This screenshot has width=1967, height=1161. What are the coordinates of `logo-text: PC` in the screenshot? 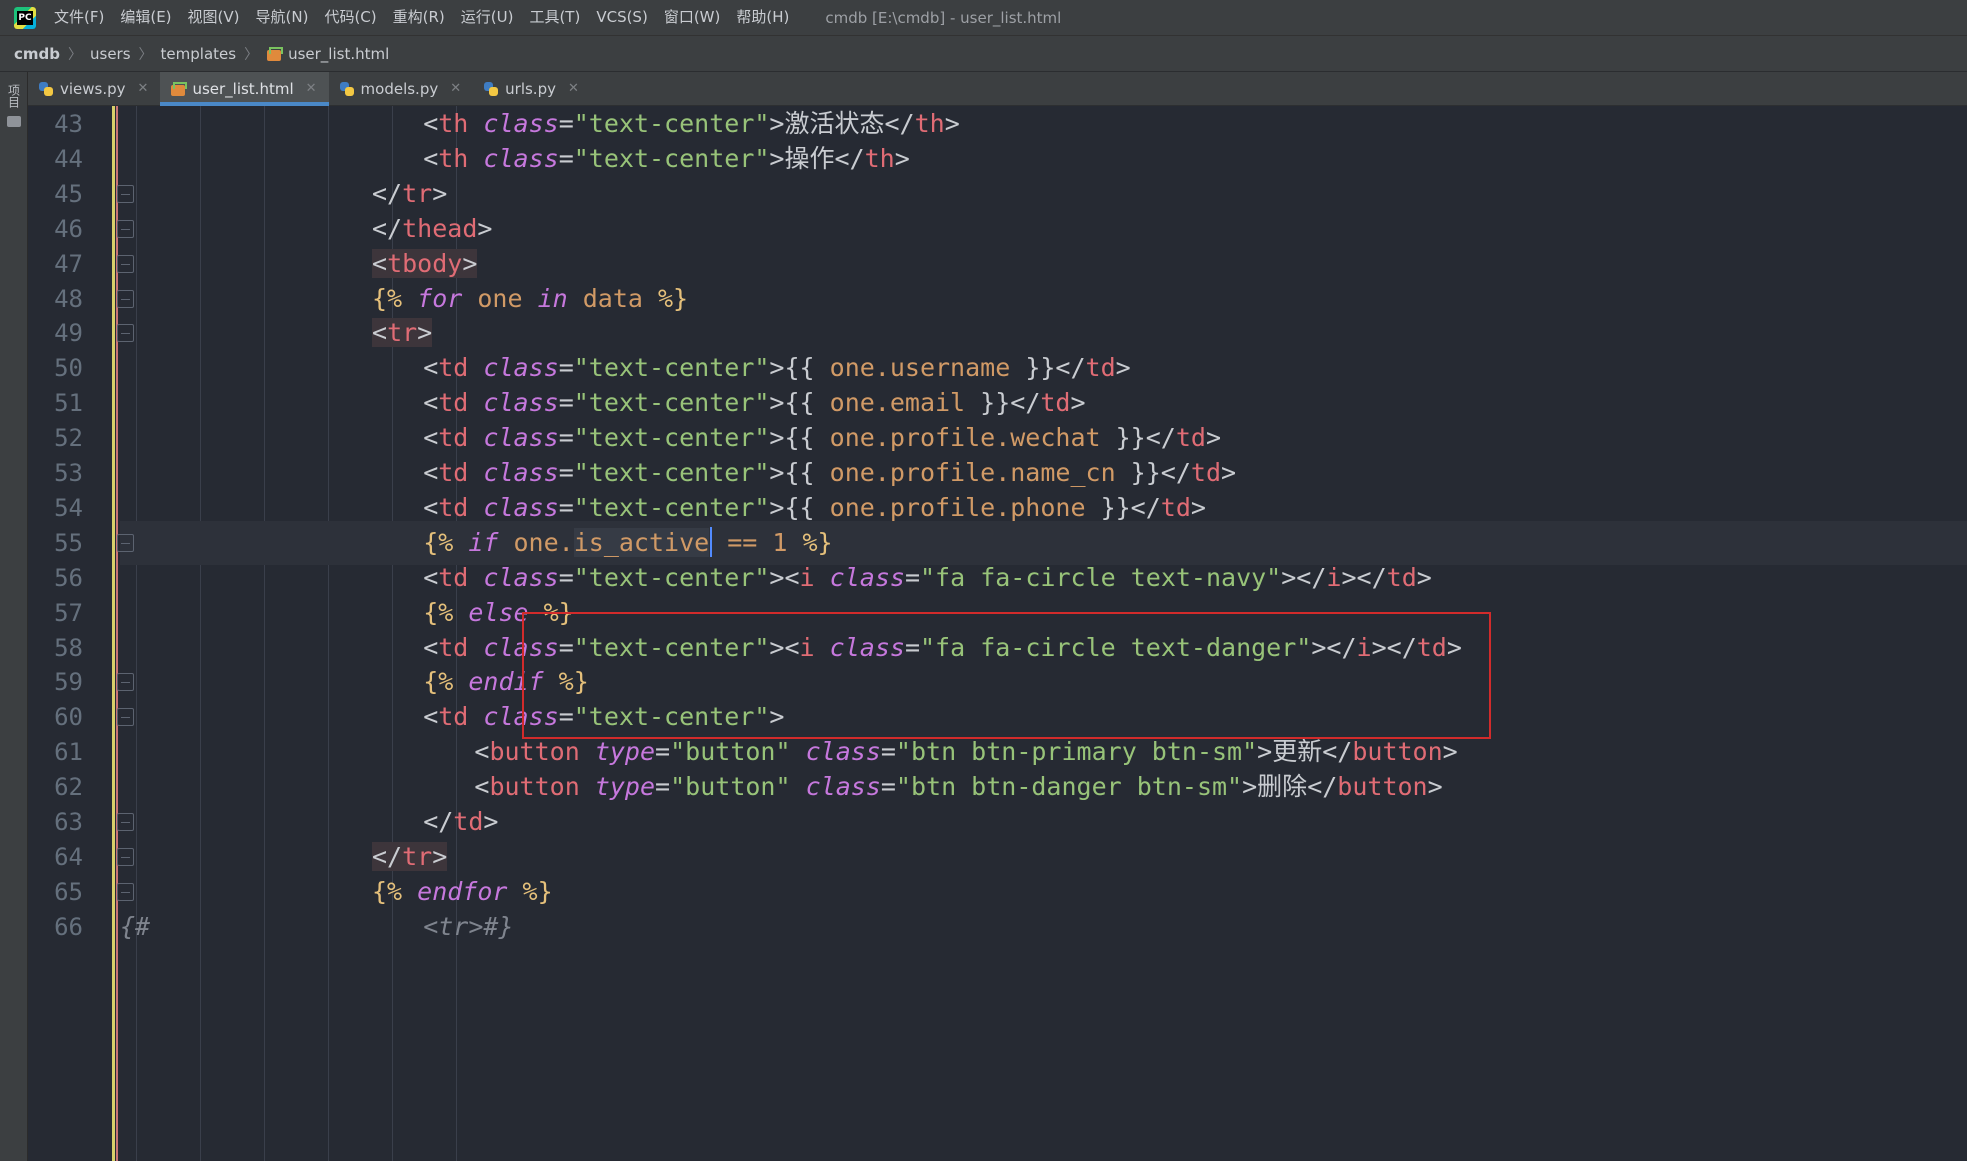 It's located at (25, 17).